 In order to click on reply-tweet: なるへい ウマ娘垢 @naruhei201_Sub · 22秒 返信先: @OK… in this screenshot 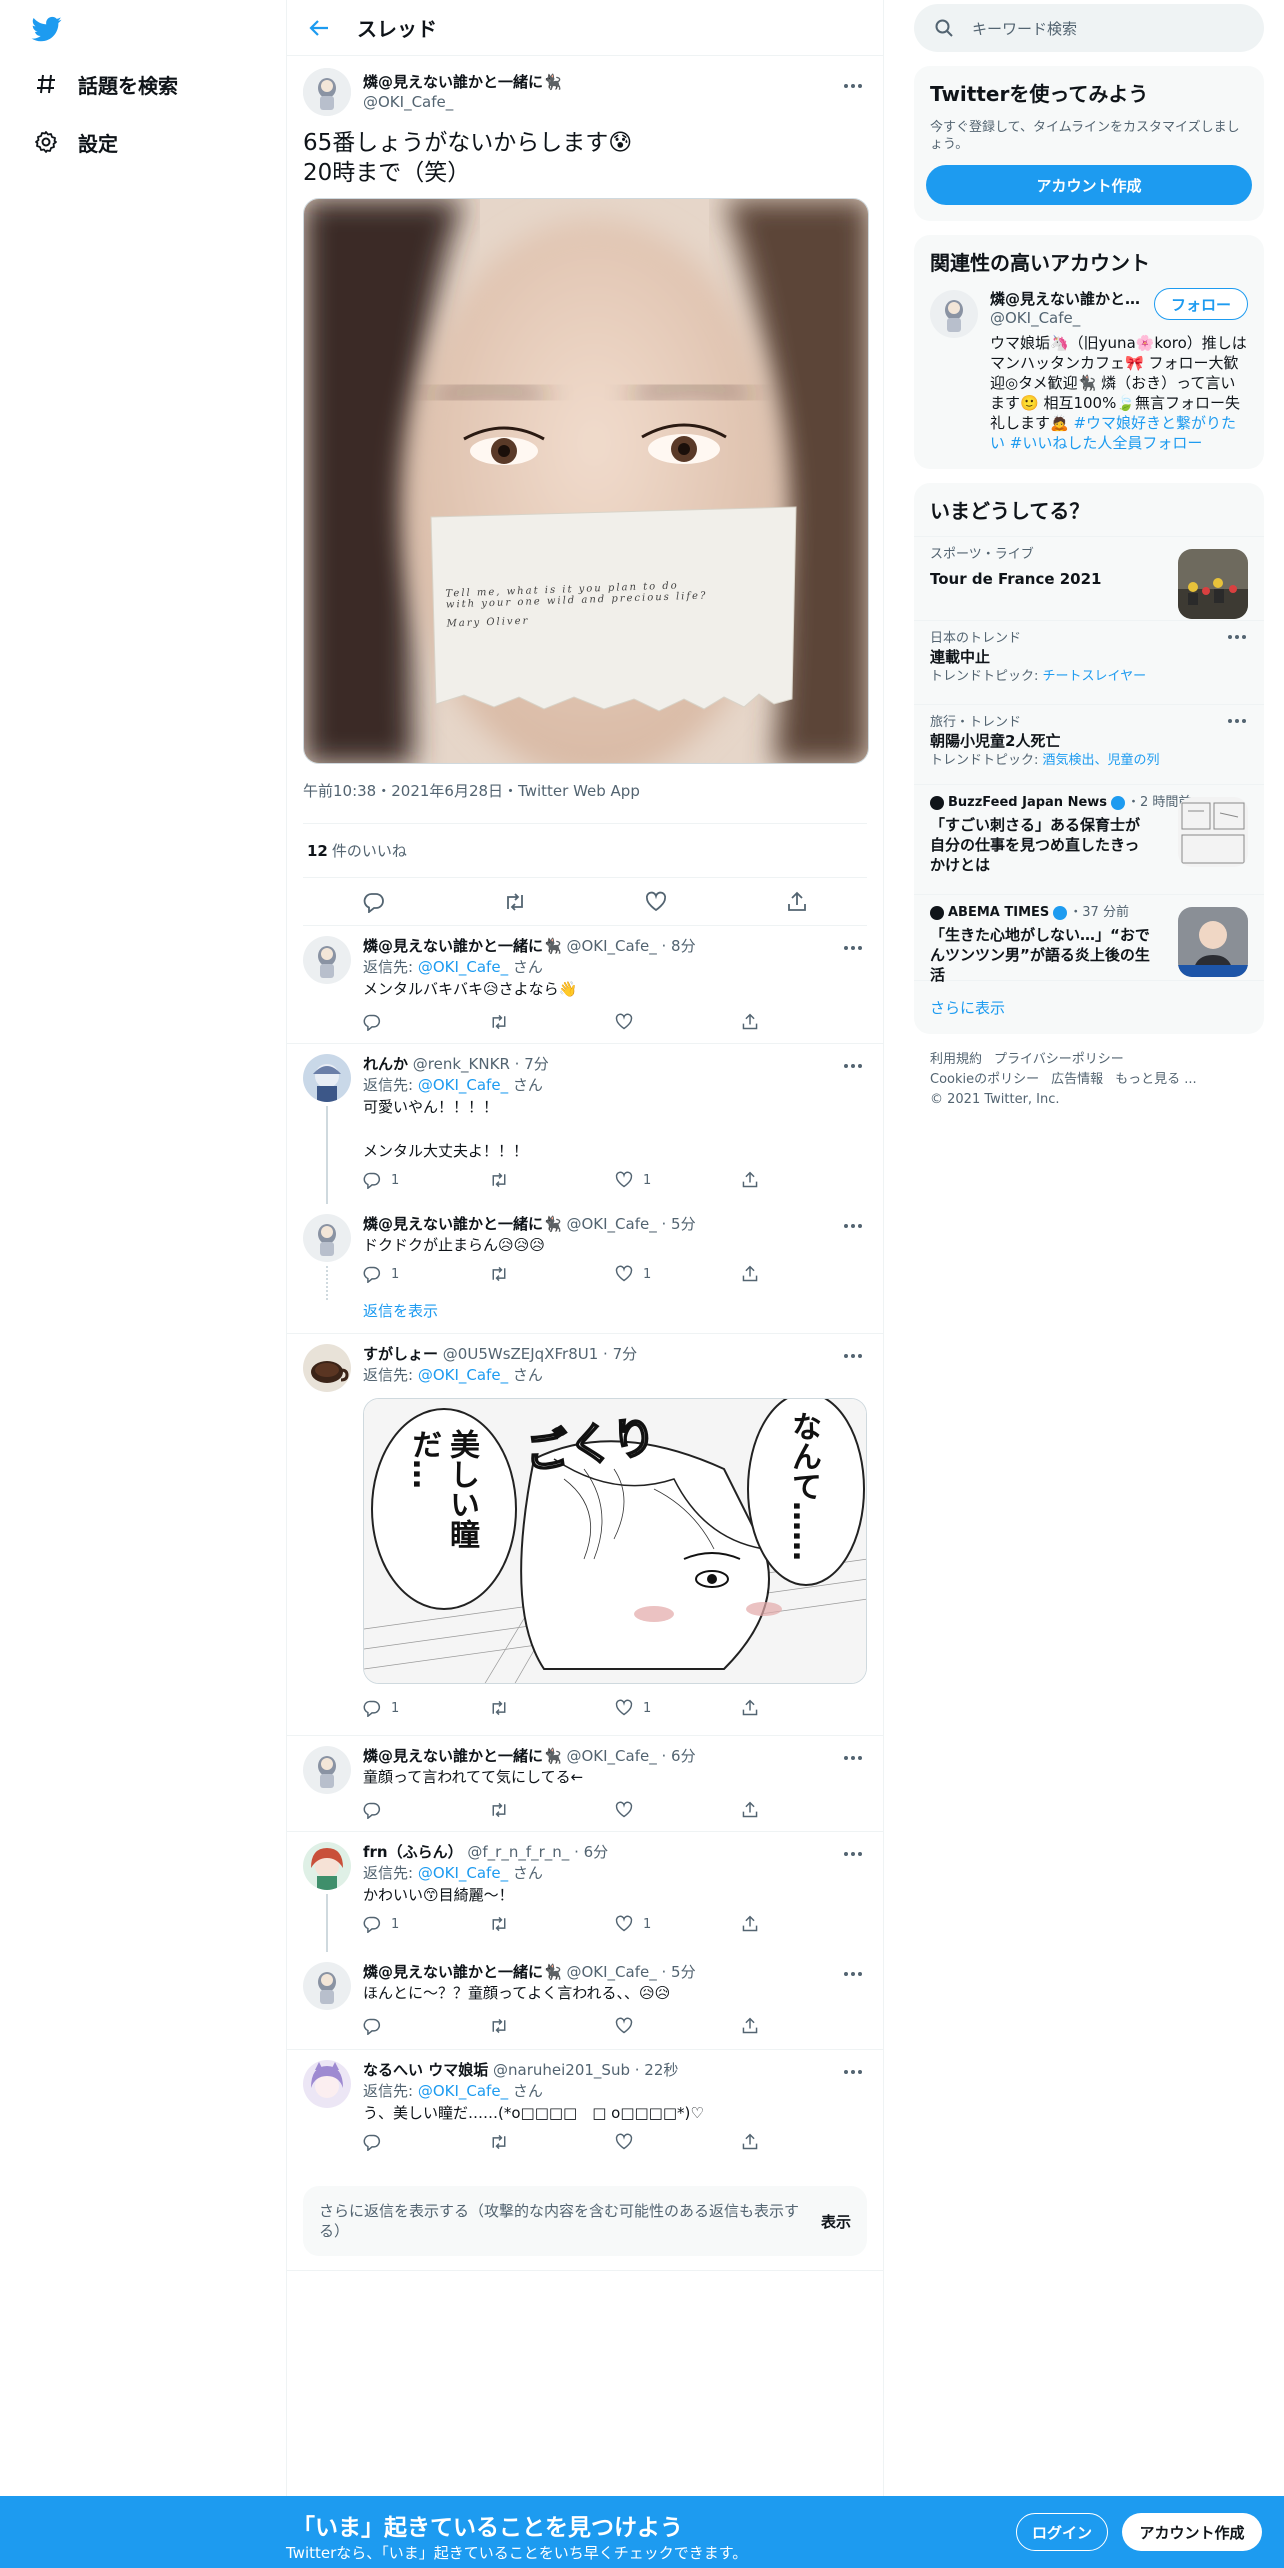, I will do `click(585, 2111)`.